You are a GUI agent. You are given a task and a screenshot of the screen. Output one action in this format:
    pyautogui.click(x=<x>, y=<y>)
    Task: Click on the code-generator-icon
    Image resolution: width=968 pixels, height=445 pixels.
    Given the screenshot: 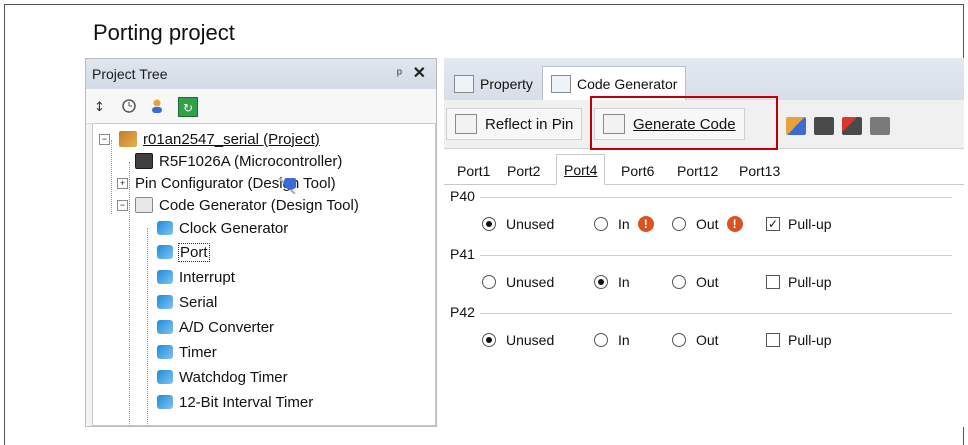 What is the action you would take?
    pyautogui.click(x=561, y=83)
    